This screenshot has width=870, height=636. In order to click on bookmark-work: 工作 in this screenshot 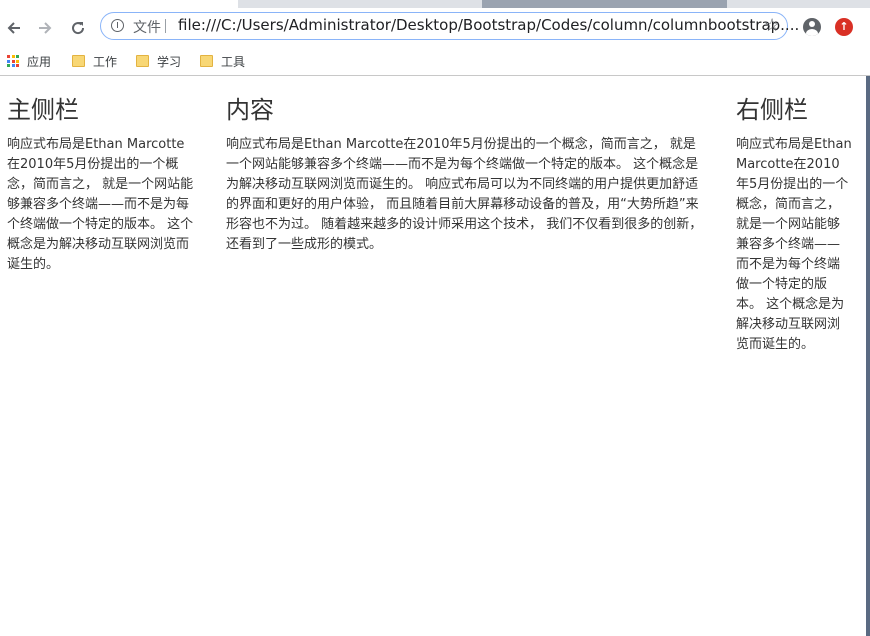, I will do `click(94, 61)`.